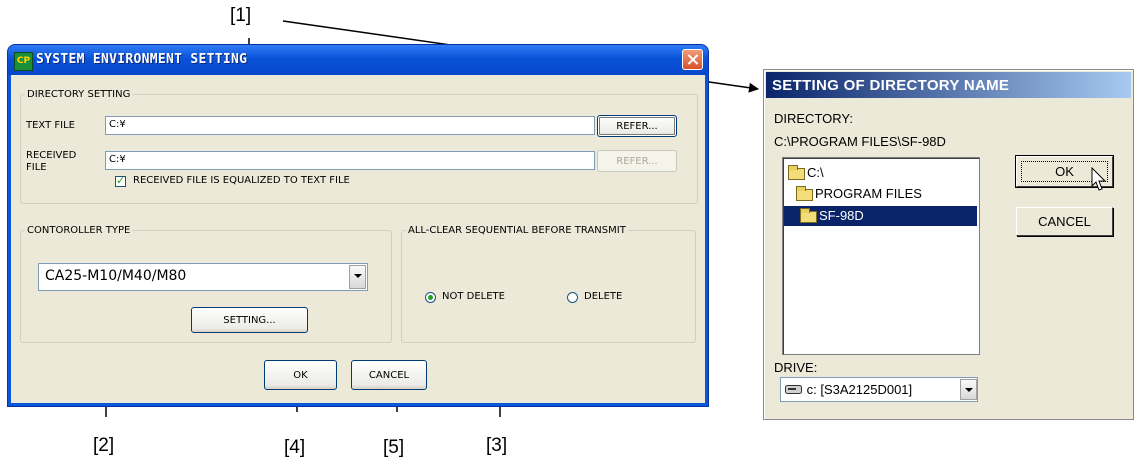  Describe the element at coordinates (389, 375) in the screenshot. I see `cancel-button: CANCEL` at that location.